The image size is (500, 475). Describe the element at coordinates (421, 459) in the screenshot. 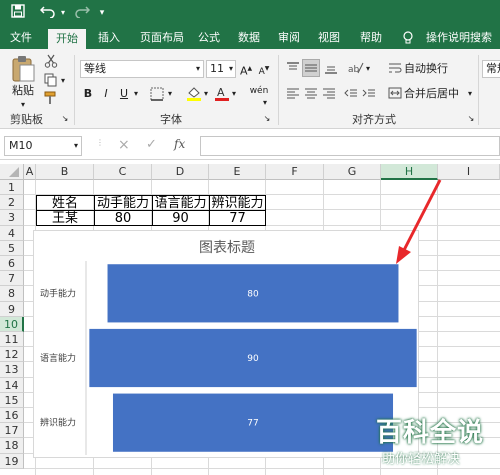

I see `watermark-subtitle: 助你轻松解决` at that location.